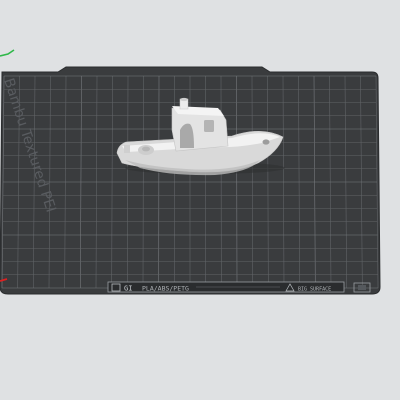 The height and width of the screenshot is (400, 400). What do you see at coordinates (7, 53) in the screenshot?
I see `axis-y-icon` at bounding box center [7, 53].